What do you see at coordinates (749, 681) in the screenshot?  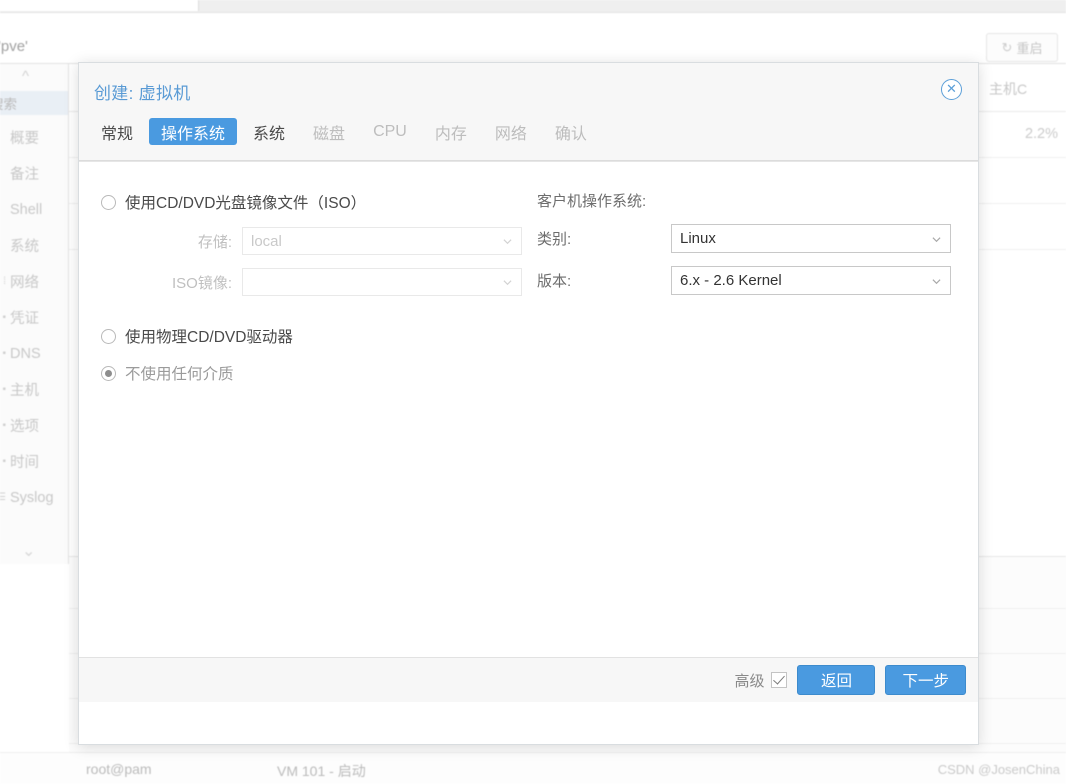 I see `advanced-label: 高级` at bounding box center [749, 681].